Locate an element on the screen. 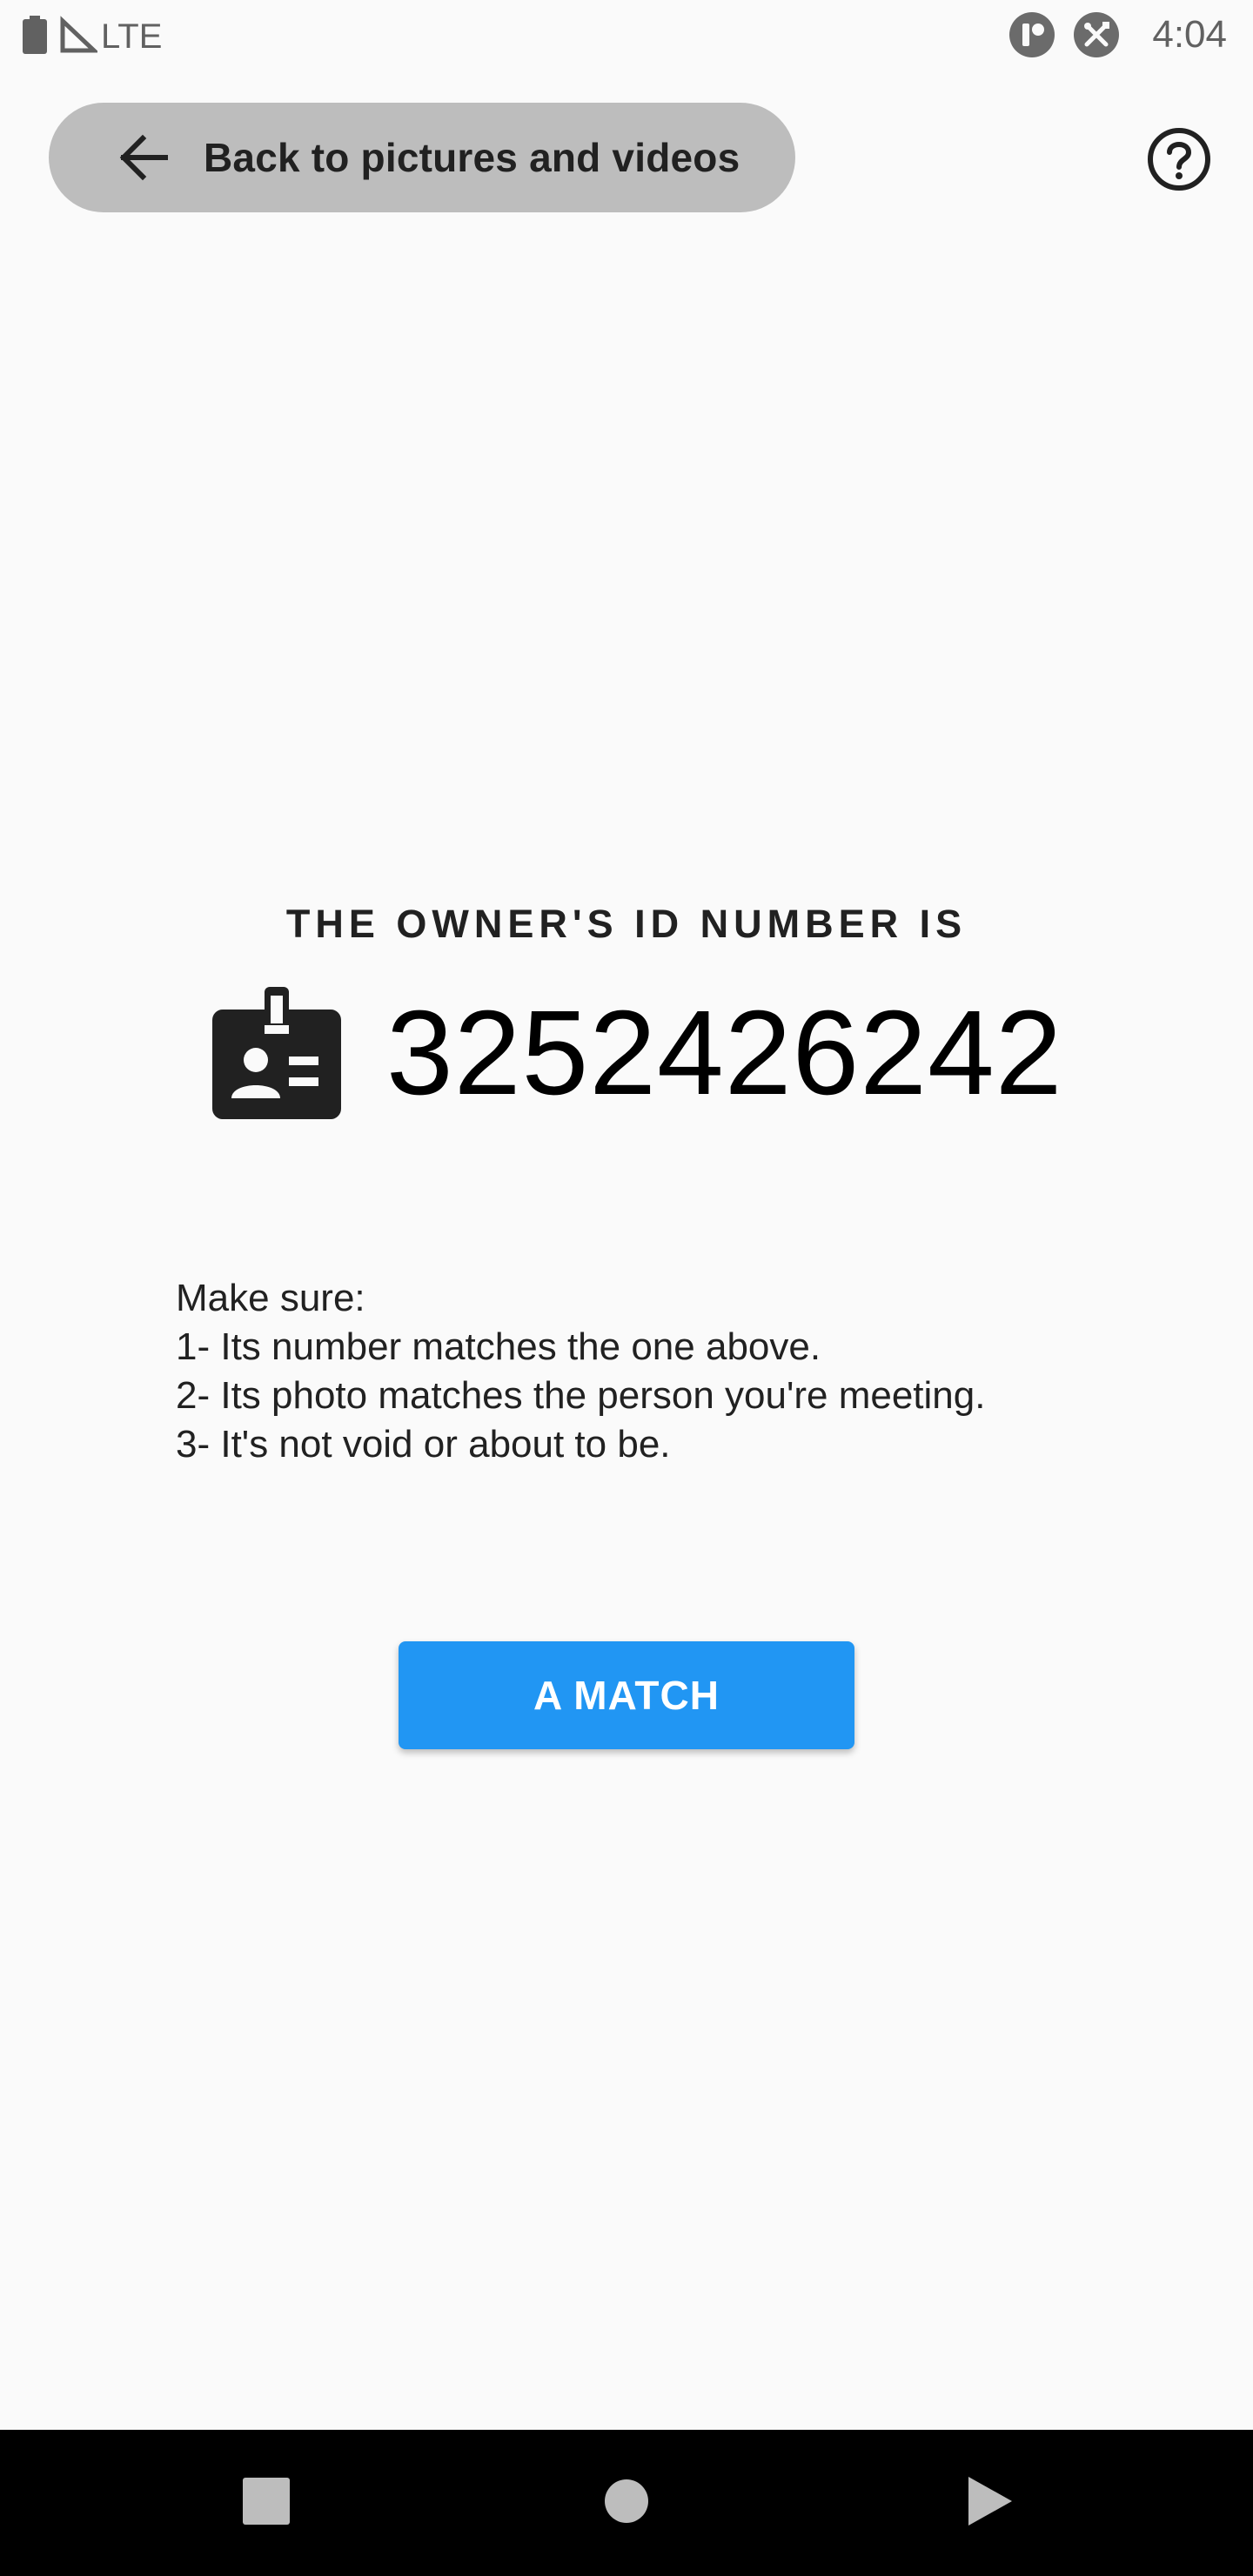  help-circle-icon is located at coordinates (1179, 162).